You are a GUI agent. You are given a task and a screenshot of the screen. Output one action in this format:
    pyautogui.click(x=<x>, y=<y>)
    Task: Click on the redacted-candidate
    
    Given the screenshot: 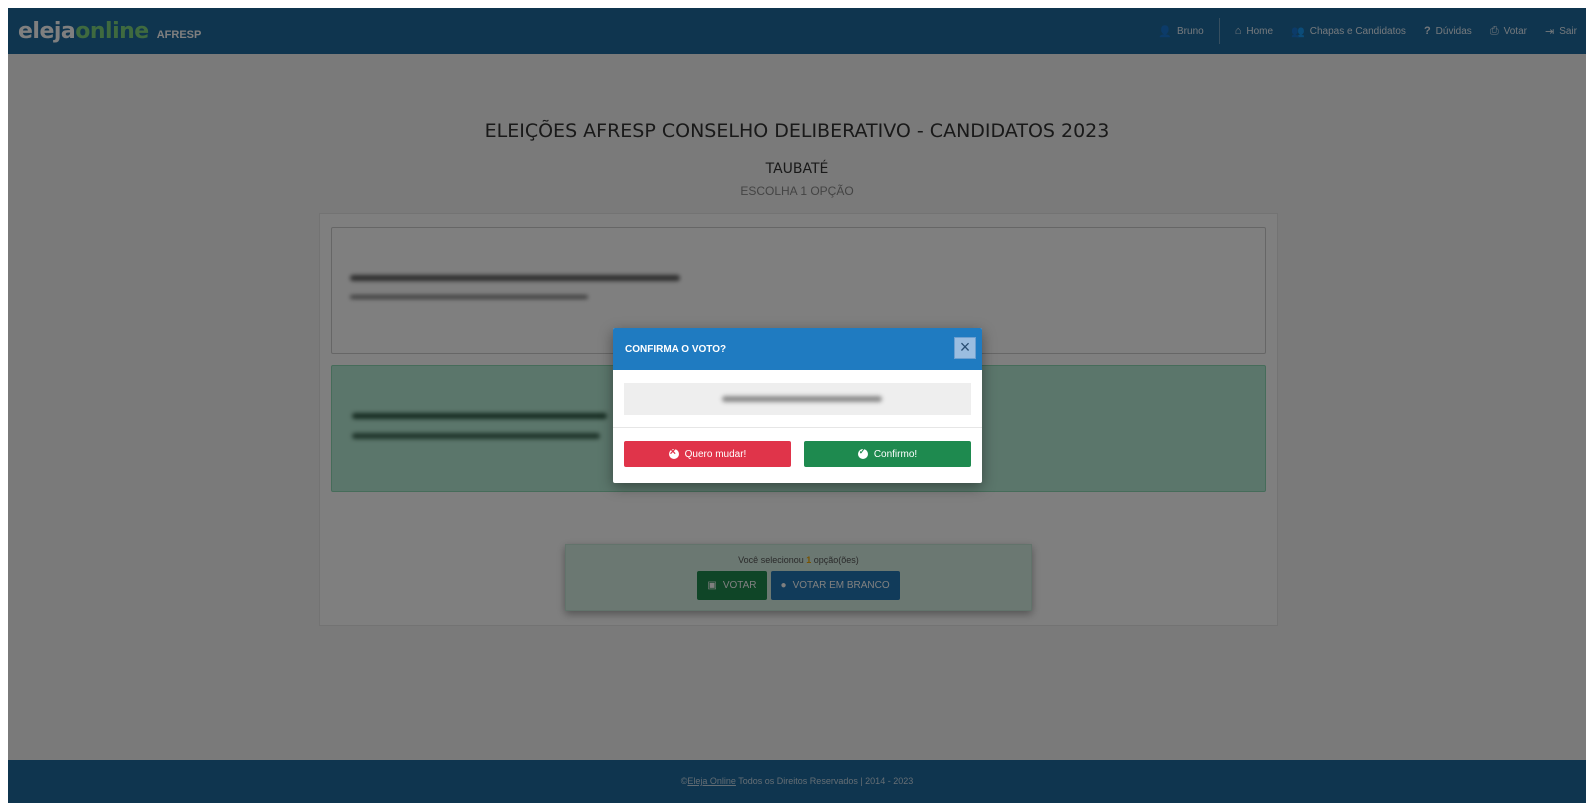 What is the action you would take?
    pyautogui.click(x=802, y=399)
    